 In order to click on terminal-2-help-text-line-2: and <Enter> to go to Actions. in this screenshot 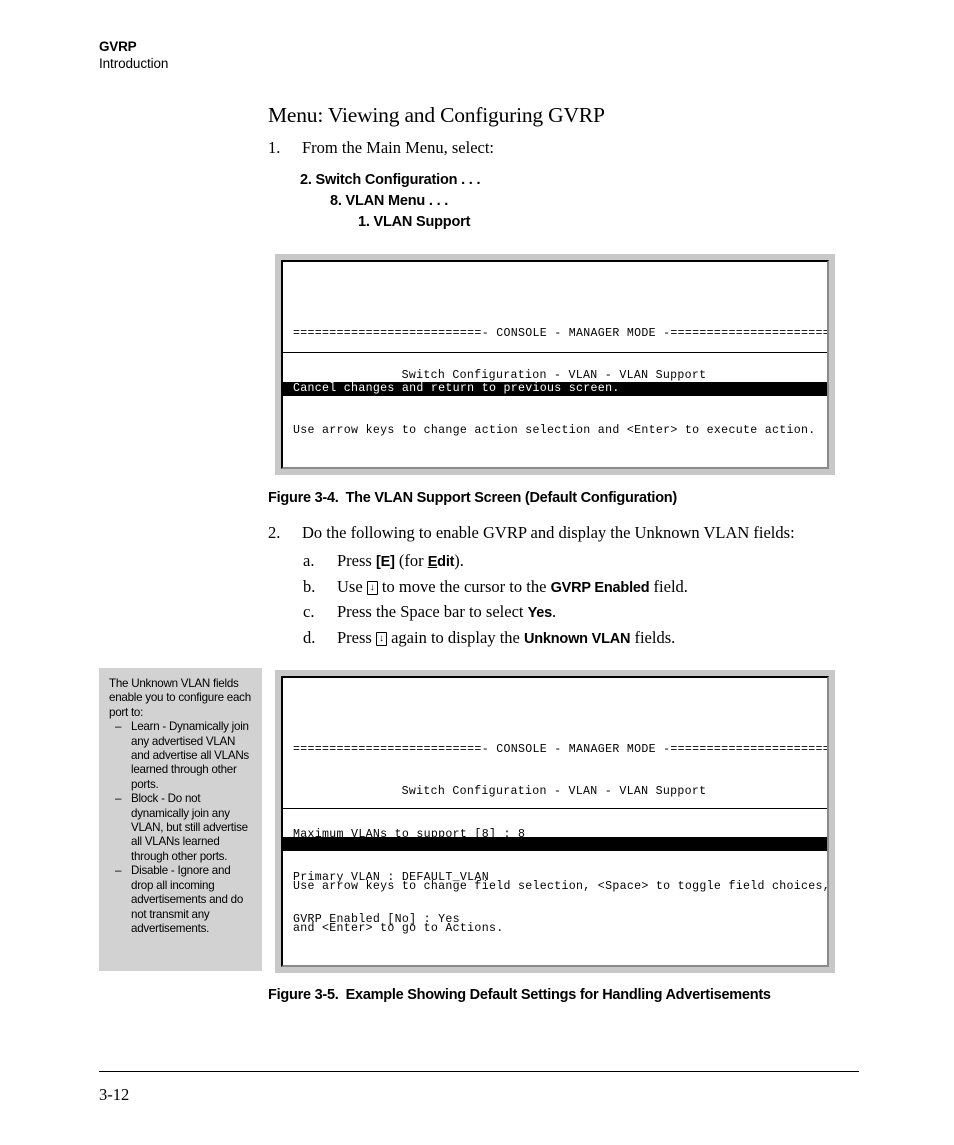, I will do `click(398, 929)`.